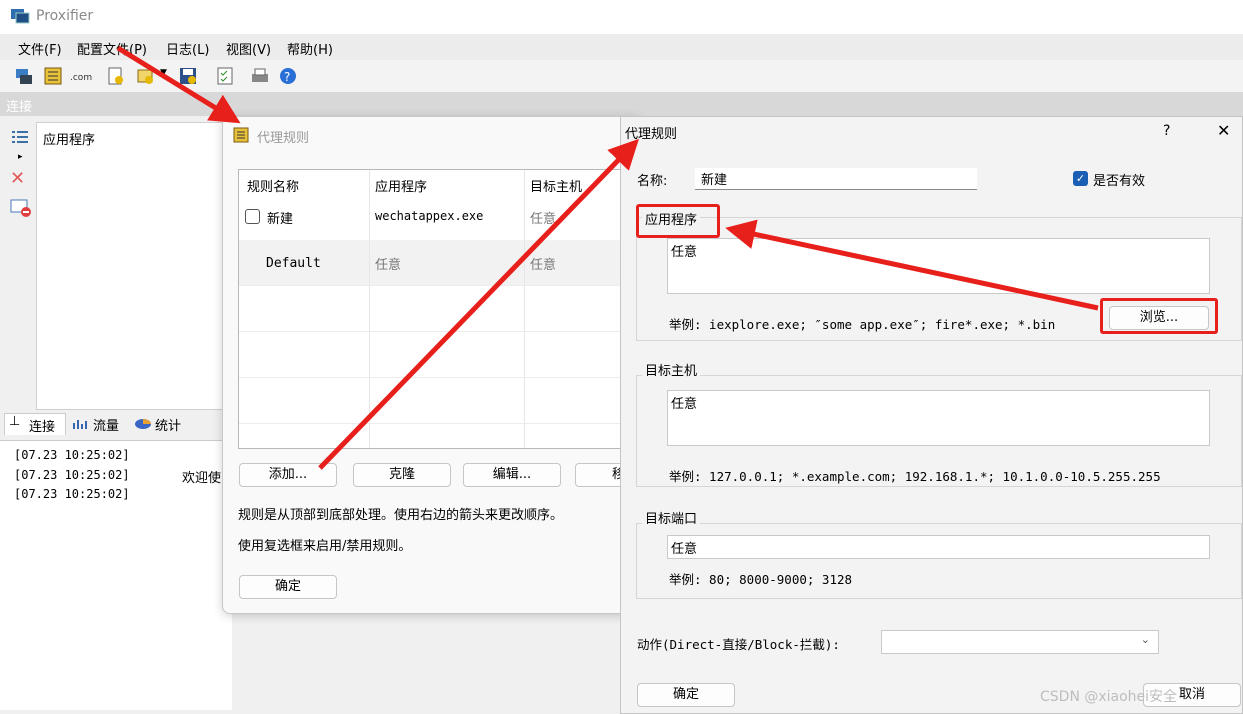 This screenshot has height=714, width=1243. What do you see at coordinates (621, 17) in the screenshot?
I see `title-bar: Proxifier` at bounding box center [621, 17].